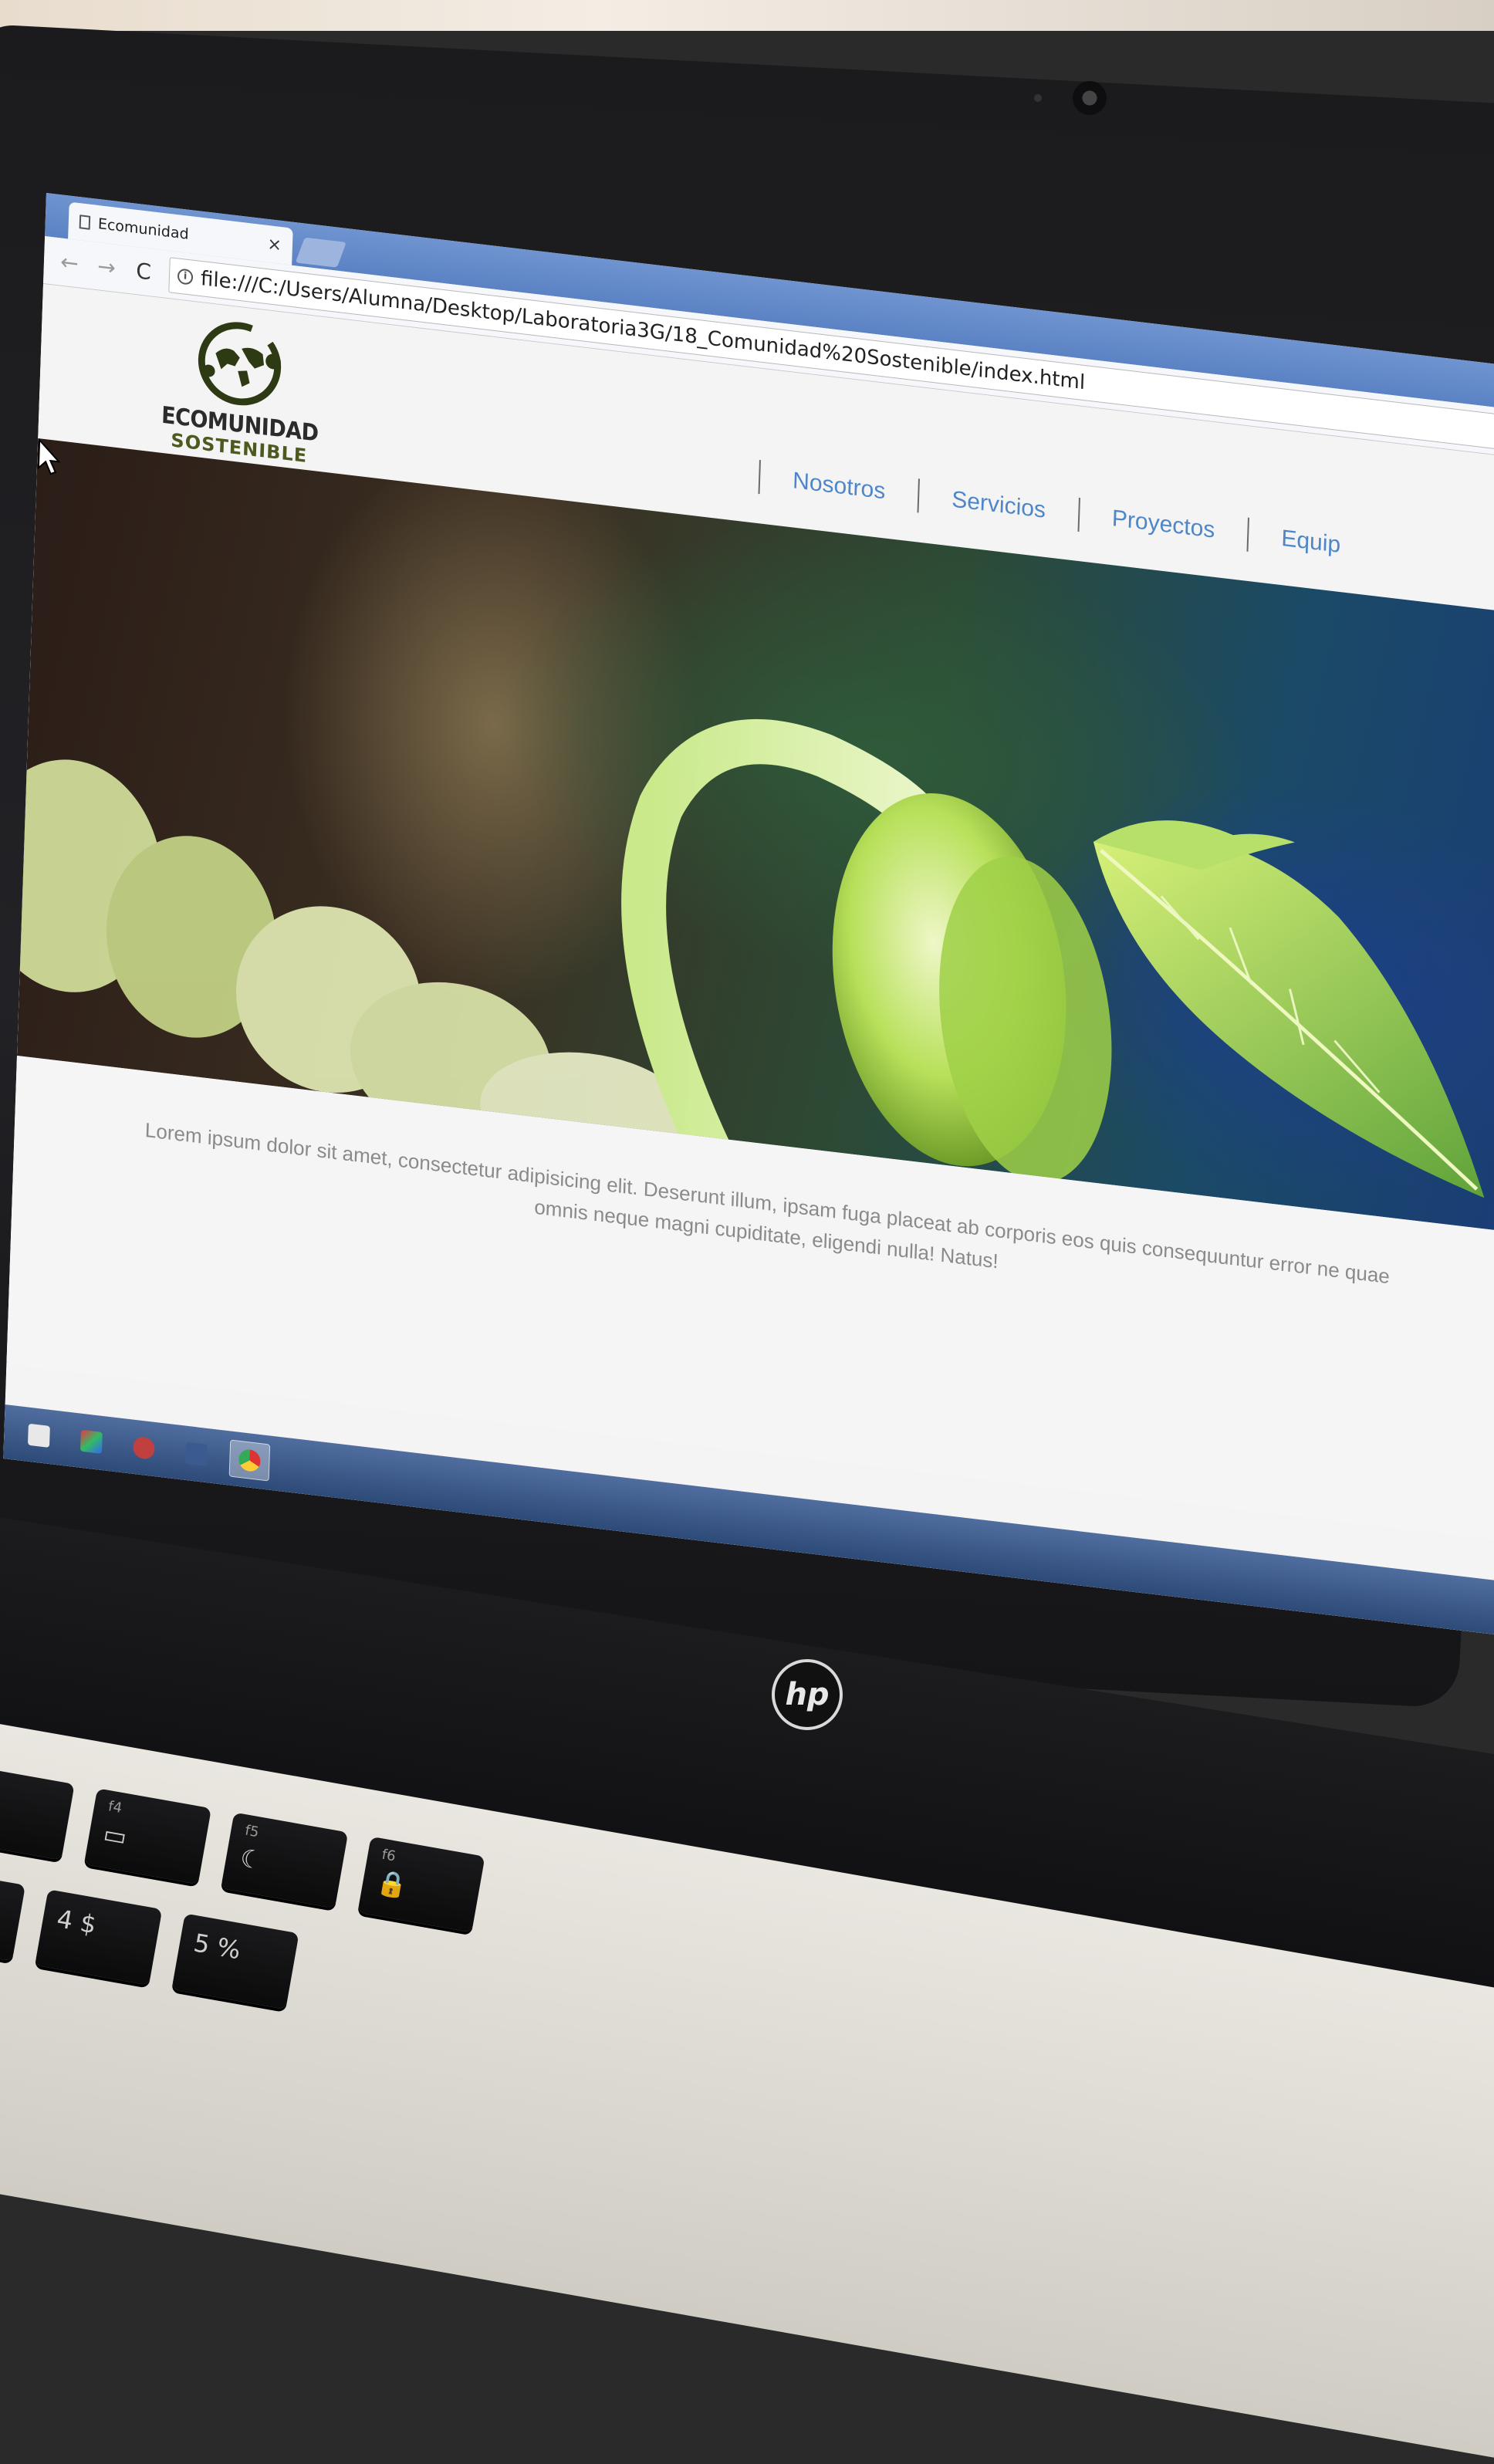 The width and height of the screenshot is (1494, 2464). What do you see at coordinates (285, 1860) in the screenshot?
I see `keyboard-key-f5: f5 ☾` at bounding box center [285, 1860].